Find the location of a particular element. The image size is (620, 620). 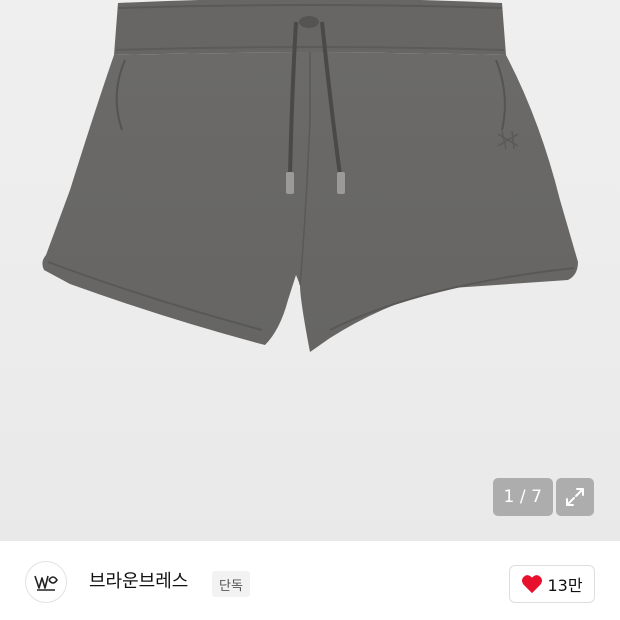

expand-arrows-icon is located at coordinates (575, 497).